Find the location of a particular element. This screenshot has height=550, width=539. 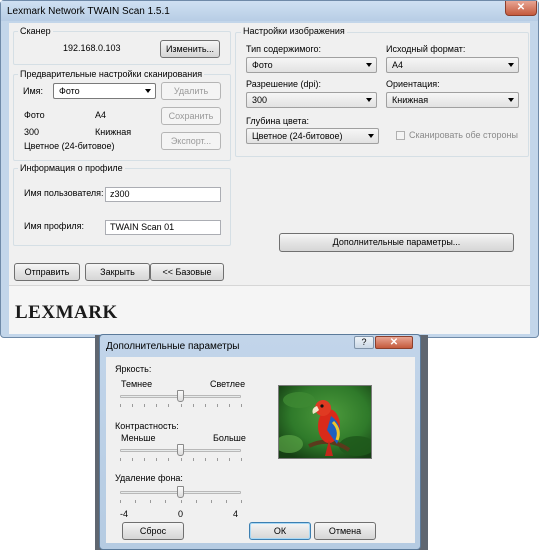

background-removal-slider-thumb is located at coordinates (180, 492).